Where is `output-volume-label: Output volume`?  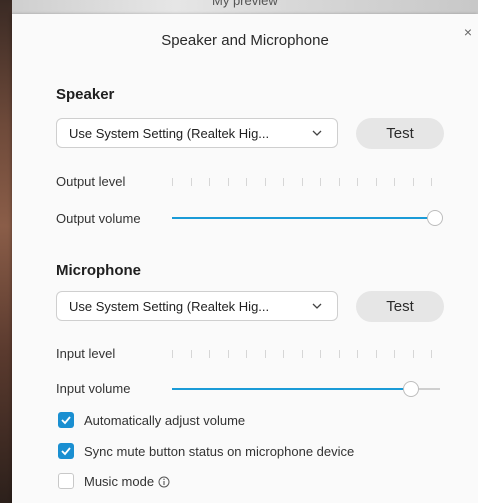 output-volume-label: Output volume is located at coordinates (98, 218).